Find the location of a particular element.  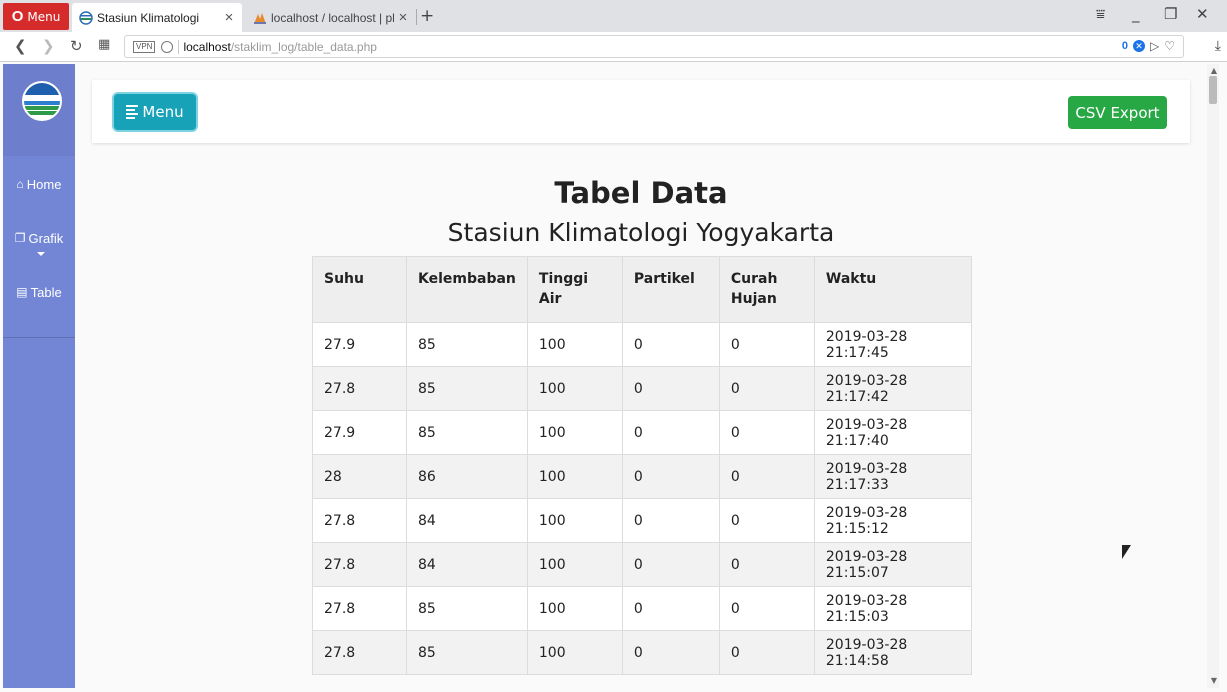

download-icon: ⤓ is located at coordinates (1218, 46).